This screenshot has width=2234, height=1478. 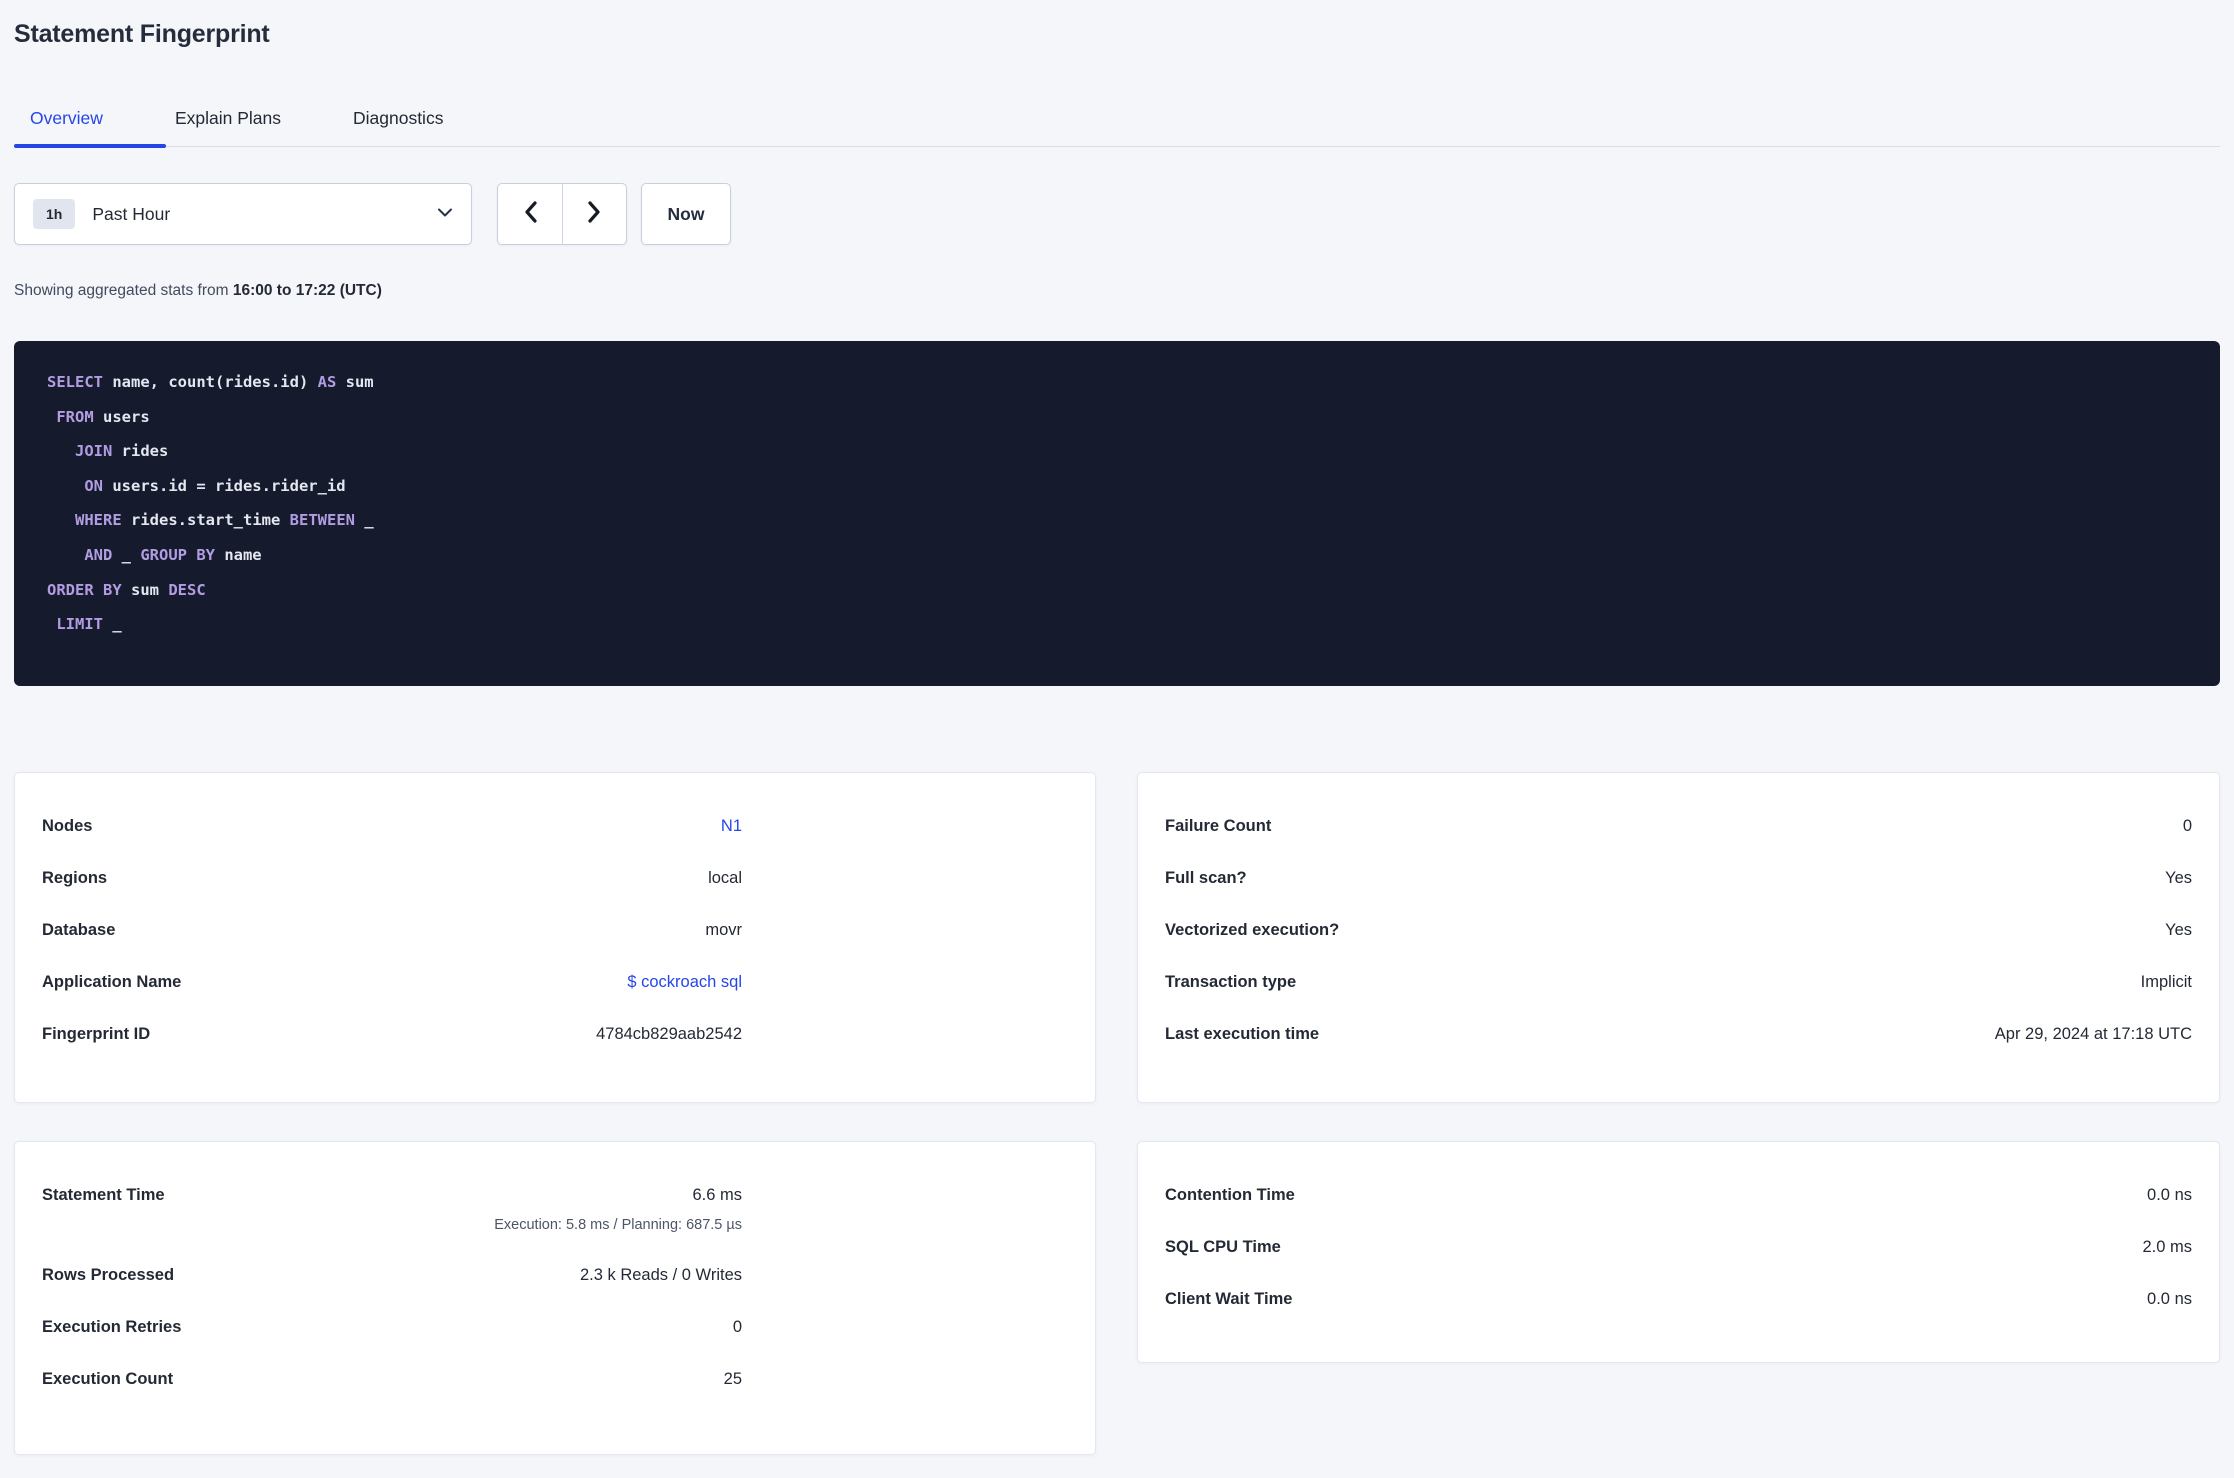 What do you see at coordinates (660, 1275) in the screenshot?
I see `stat-value: 2.3 k Reads / 0 Writes` at bounding box center [660, 1275].